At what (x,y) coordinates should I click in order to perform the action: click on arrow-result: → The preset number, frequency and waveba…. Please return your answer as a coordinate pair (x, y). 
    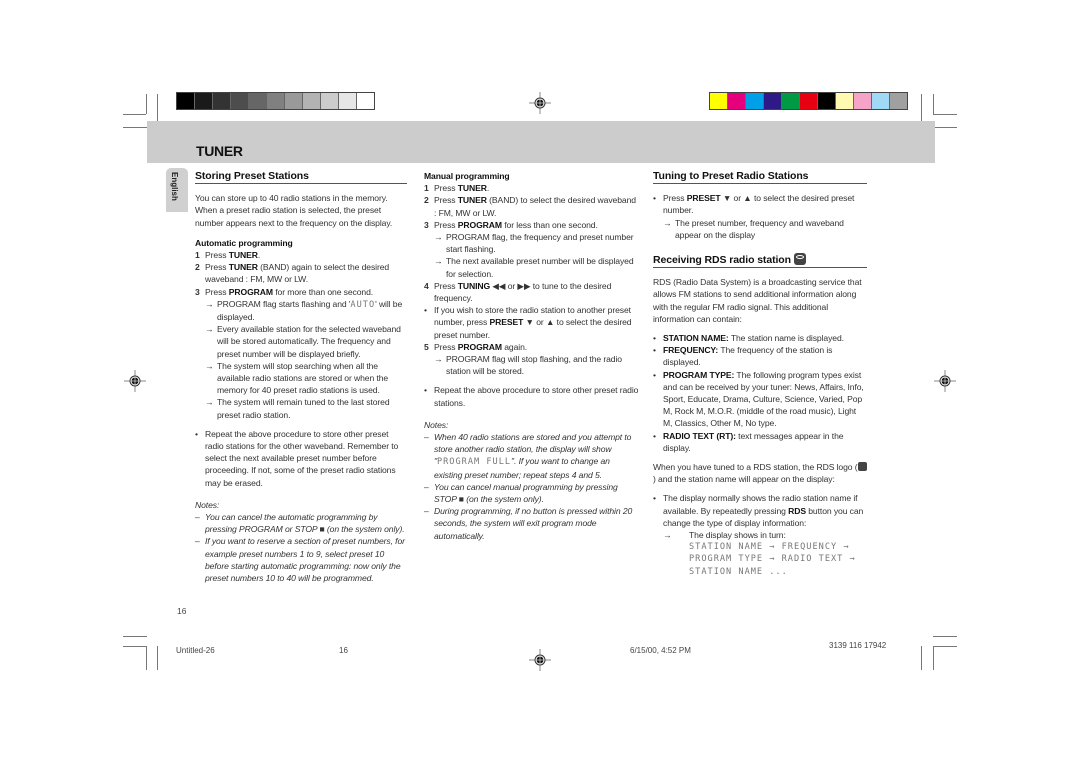
    Looking at the image, I should click on (753, 228).